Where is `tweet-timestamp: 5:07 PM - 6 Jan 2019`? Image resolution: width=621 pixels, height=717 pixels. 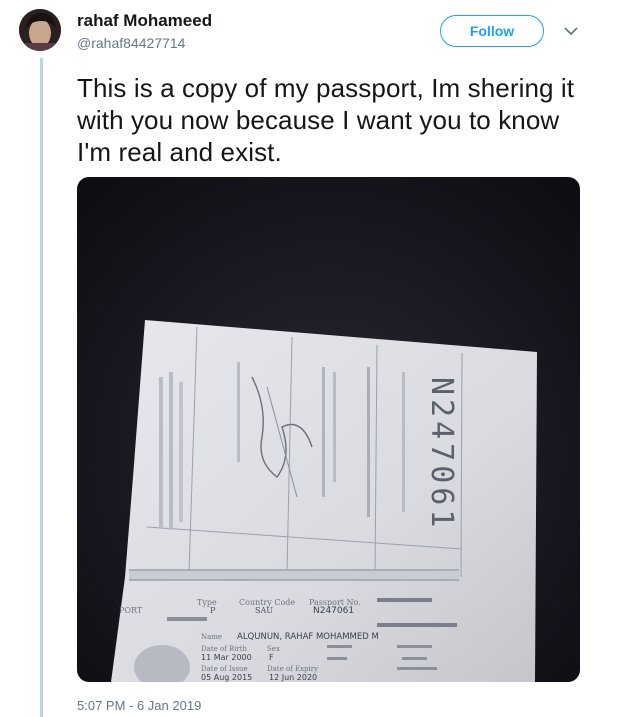
tweet-timestamp: 5:07 PM - 6 Jan 2019 is located at coordinates (139, 705).